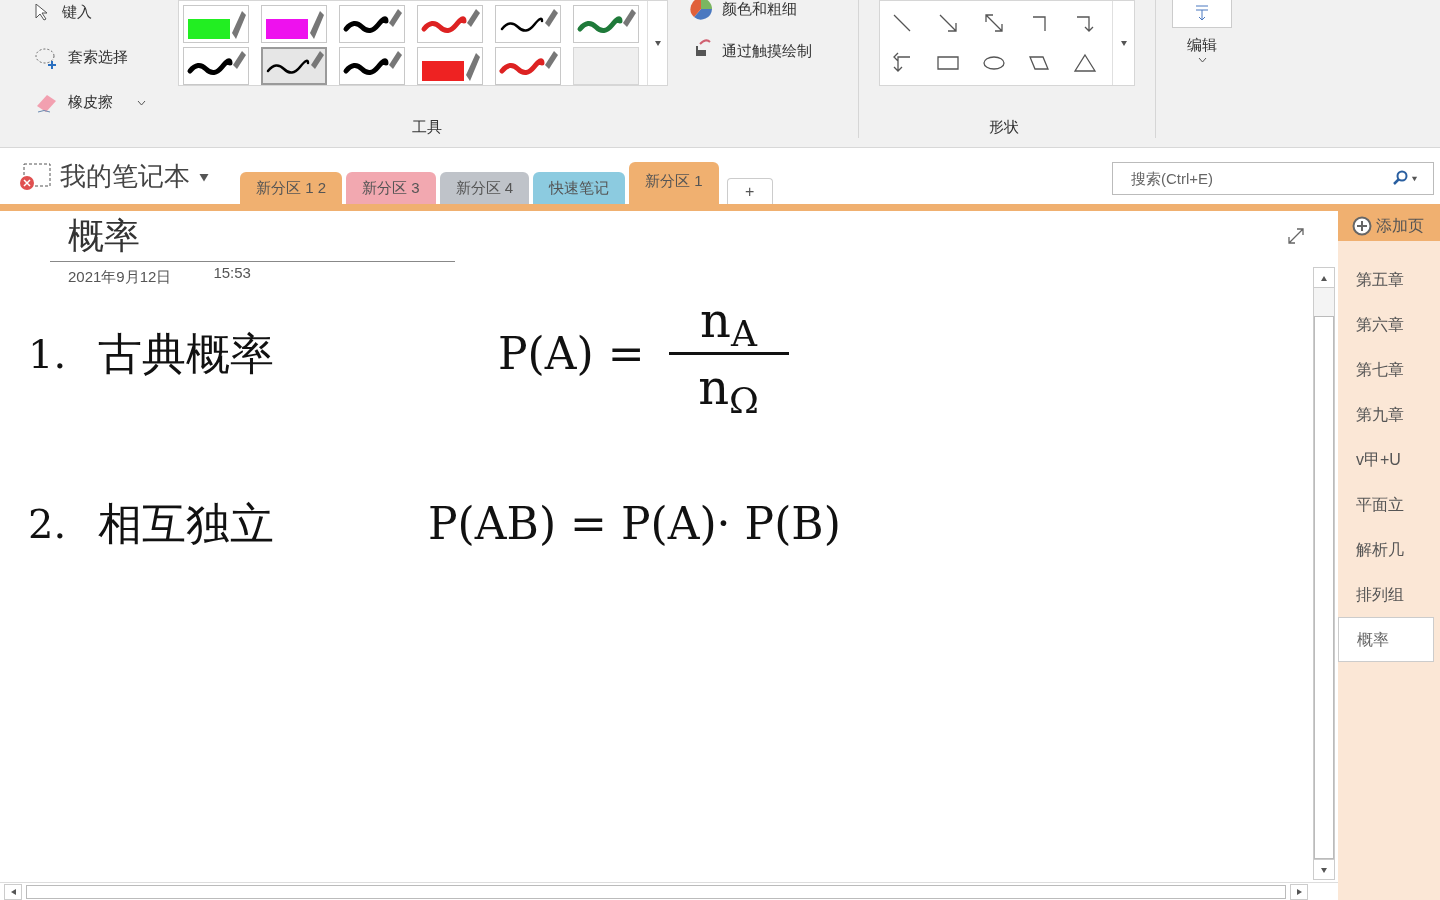  What do you see at coordinates (13, 891) in the screenshot?
I see `scroll-left-icon` at bounding box center [13, 891].